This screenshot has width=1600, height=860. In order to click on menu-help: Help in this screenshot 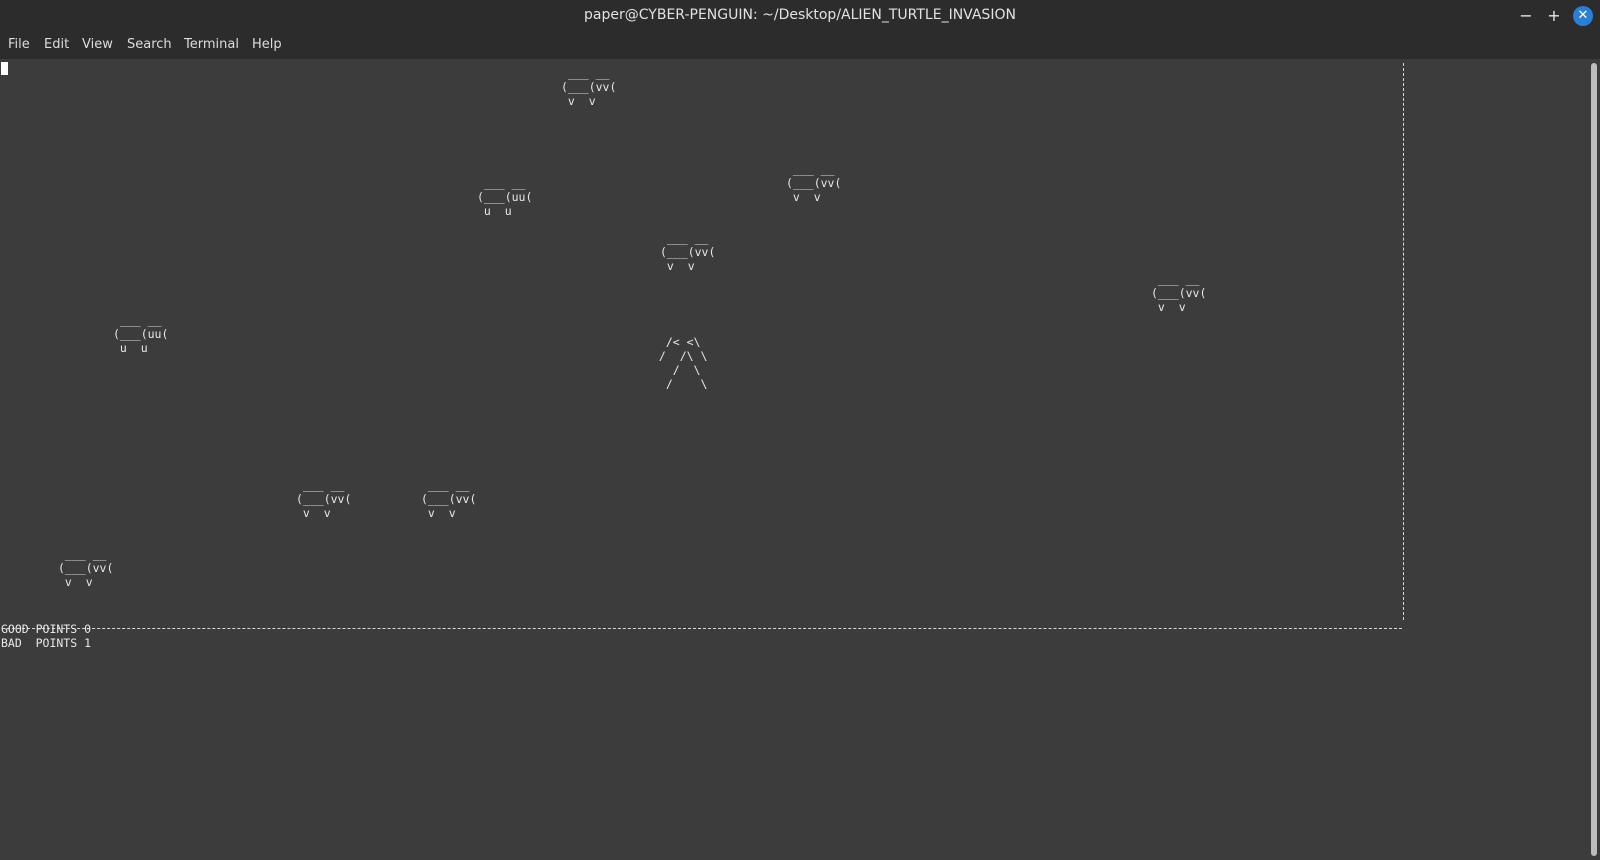, I will do `click(267, 44)`.